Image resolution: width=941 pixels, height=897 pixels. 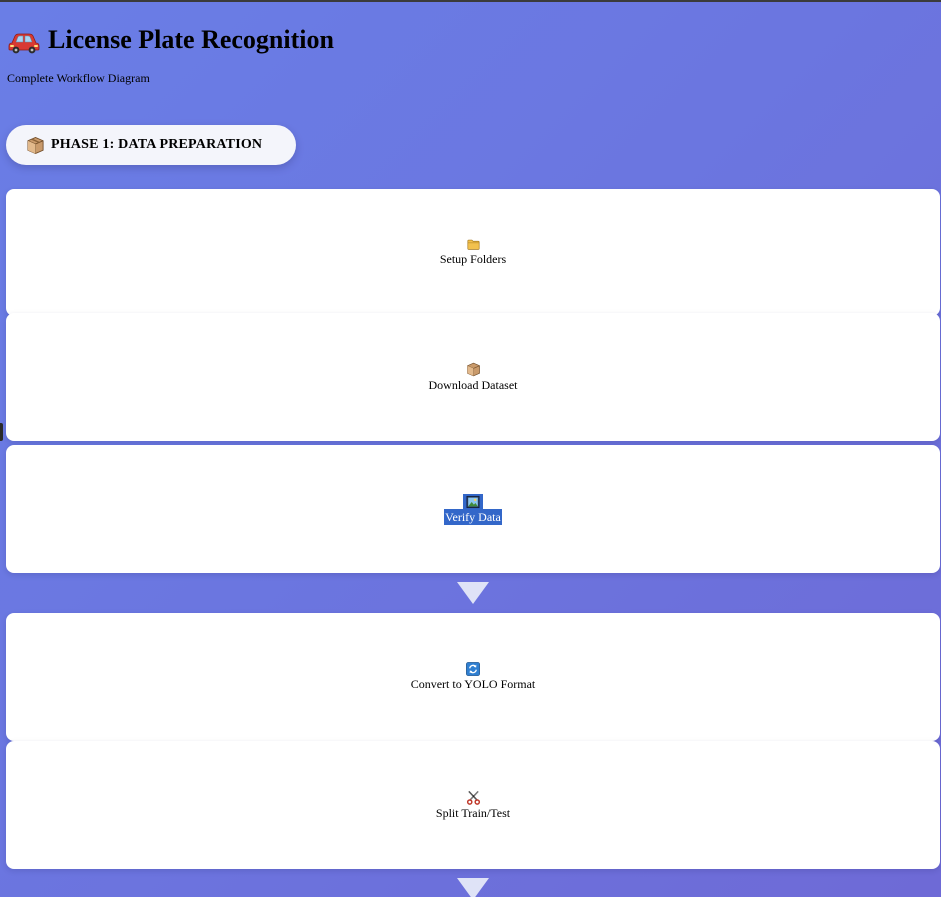 I want to click on scroll-handle, so click(x=1, y=432).